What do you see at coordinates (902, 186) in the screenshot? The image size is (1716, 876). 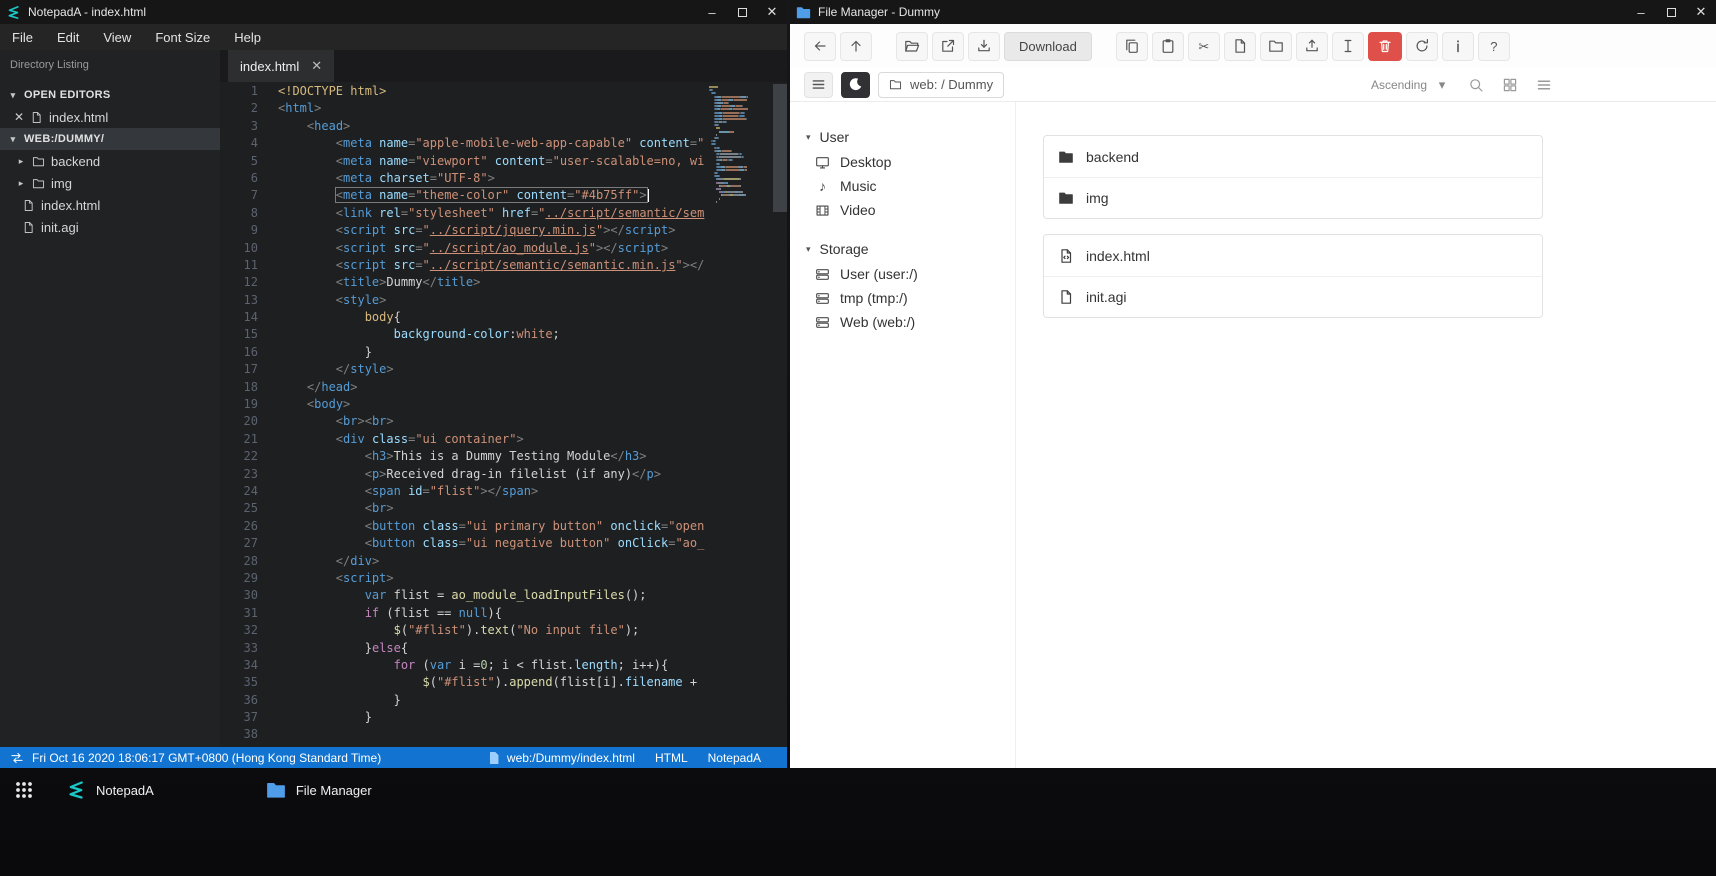 I see `sidebar-item-music: ♪ Music` at bounding box center [902, 186].